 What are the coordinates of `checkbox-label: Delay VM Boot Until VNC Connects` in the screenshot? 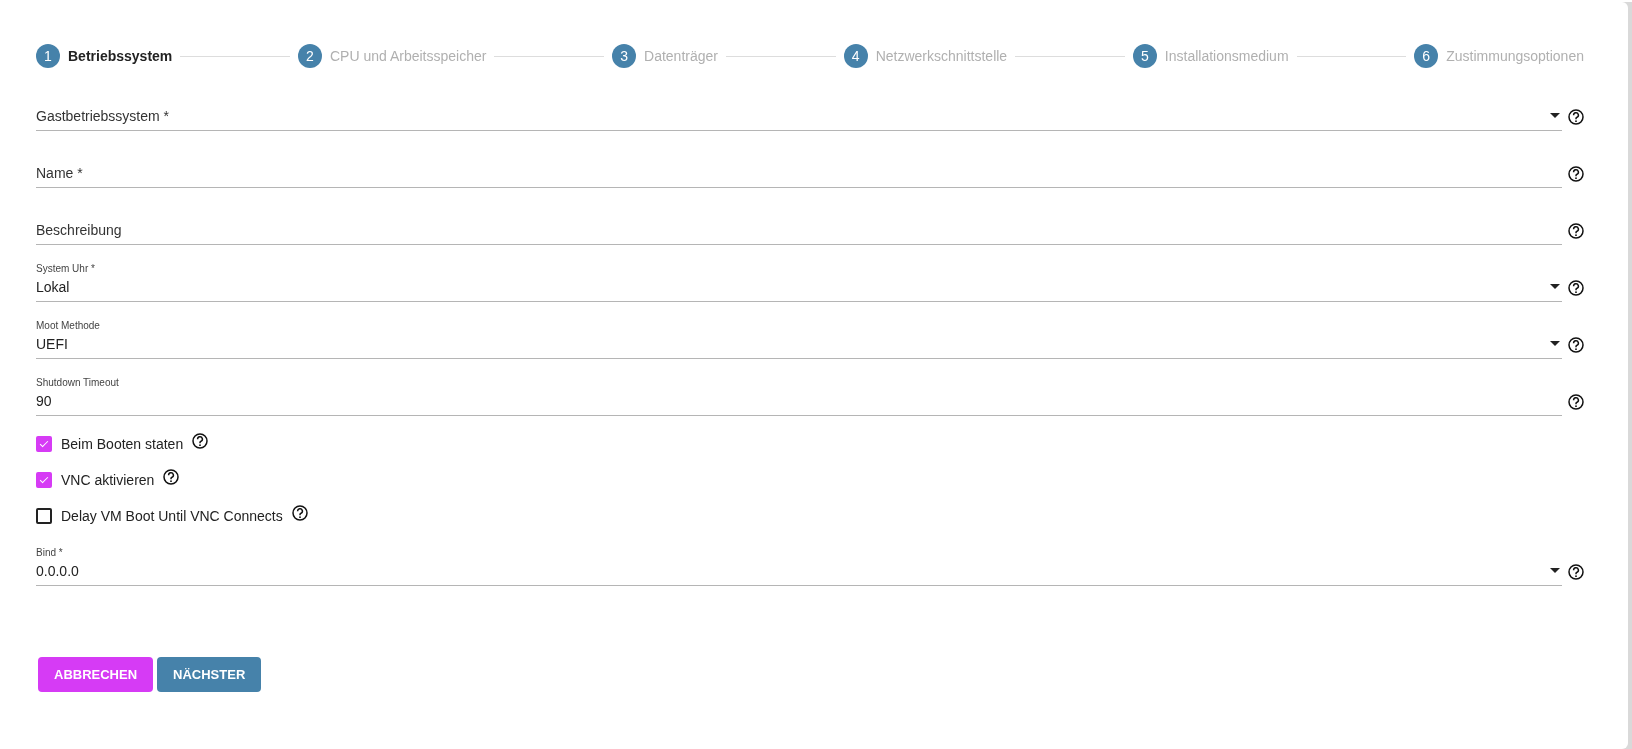 It's located at (172, 516).